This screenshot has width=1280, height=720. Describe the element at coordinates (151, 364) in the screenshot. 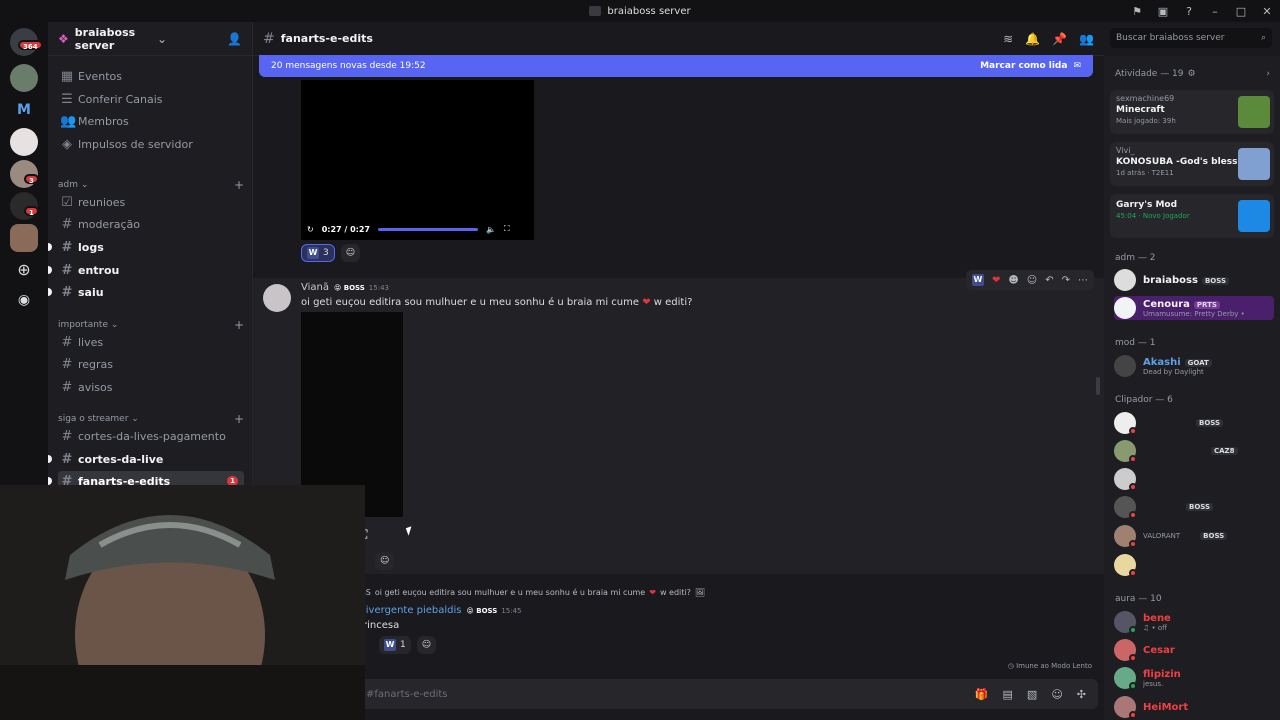

I see `channel-regras: # regras` at that location.